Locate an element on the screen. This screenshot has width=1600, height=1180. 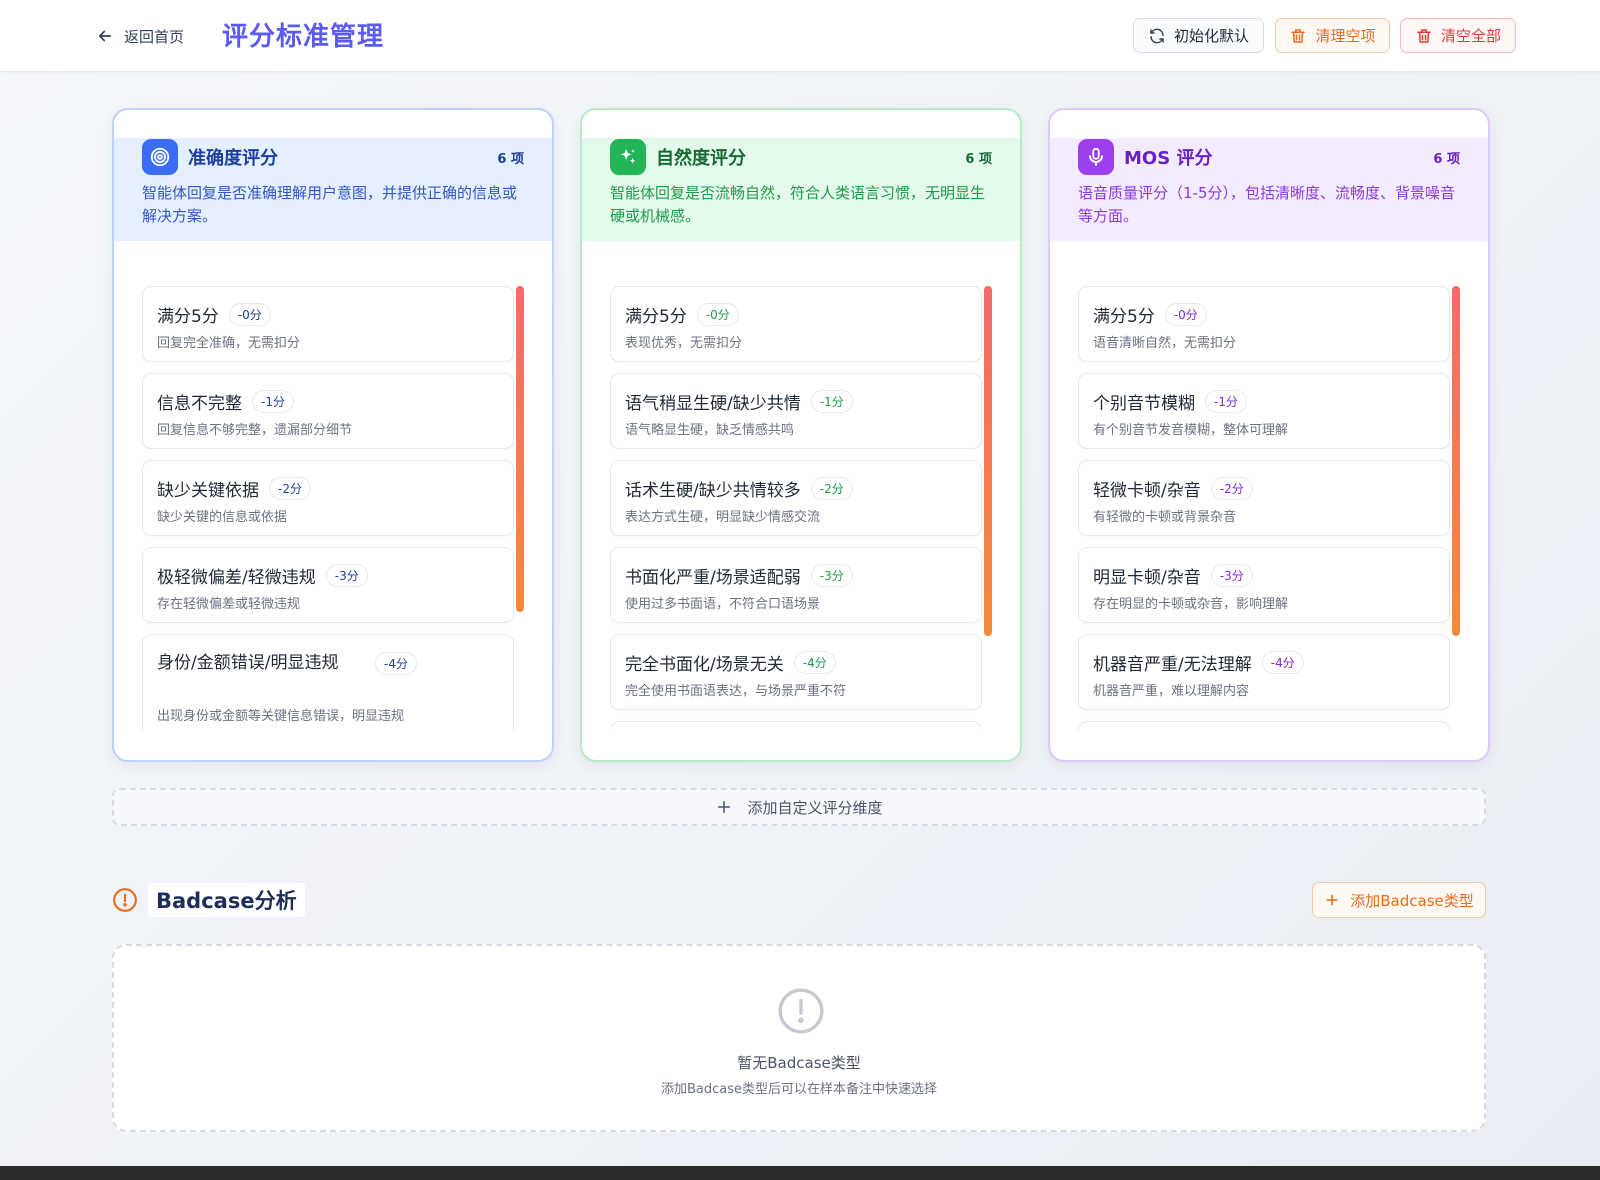
criteria-item: 话术生硬/缺少共情较多 -2分 表达方式生硬，明显缺少情感交流 is located at coordinates (796, 498).